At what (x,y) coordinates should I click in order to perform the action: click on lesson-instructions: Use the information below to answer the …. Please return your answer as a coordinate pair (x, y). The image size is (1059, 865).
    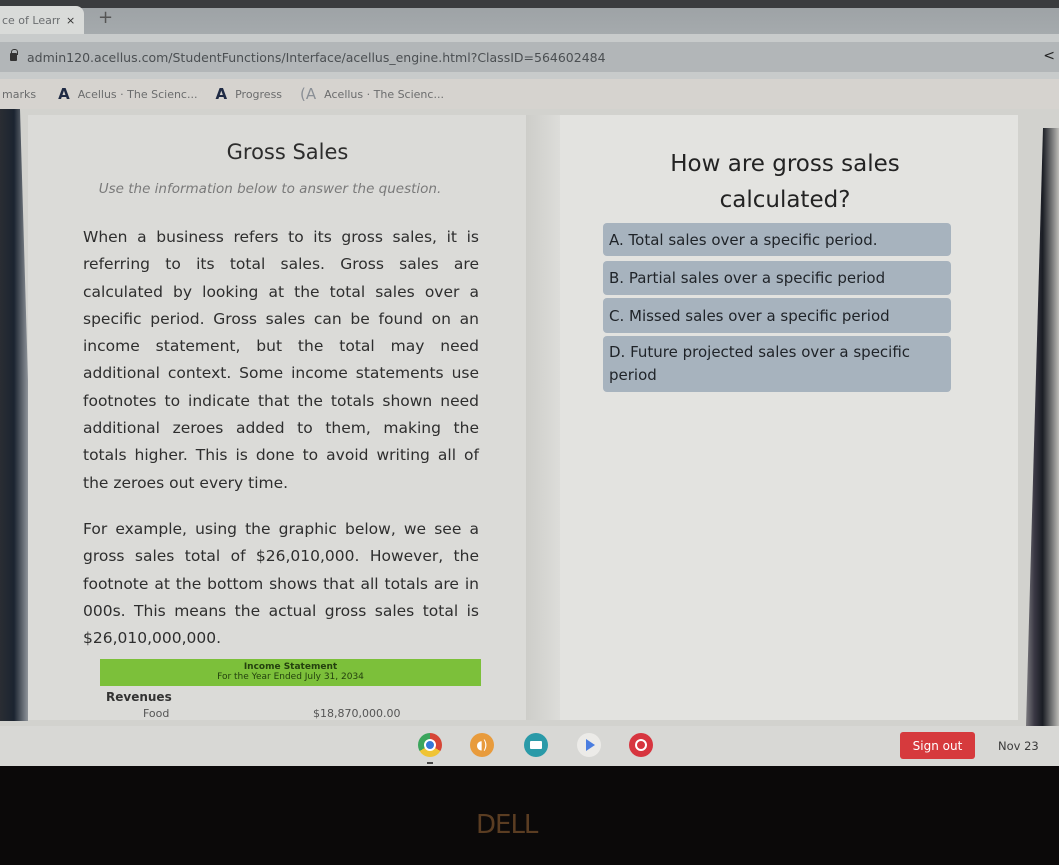
    Looking at the image, I should click on (270, 189).